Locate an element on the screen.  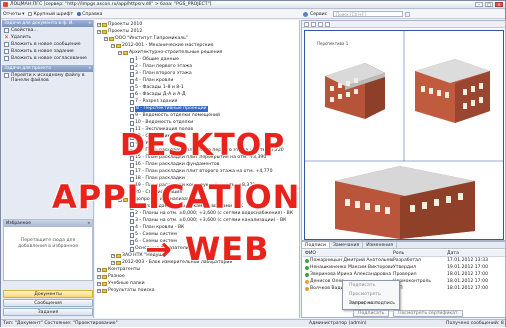
tree-item: 16 - План раскладки фундаментов is located at coordinates (172, 165).